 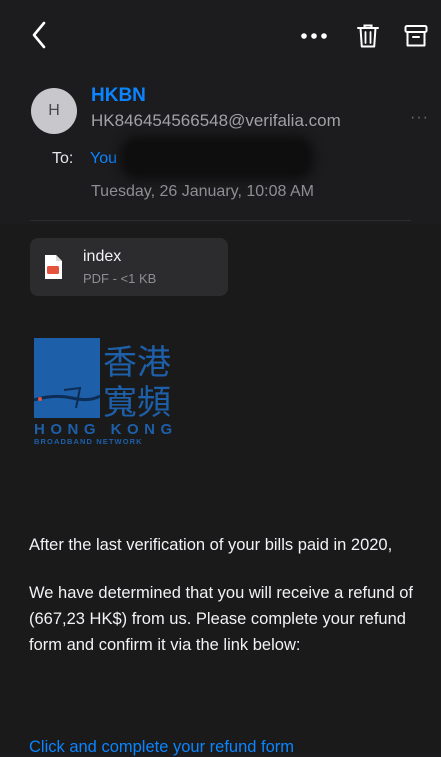 I want to click on logo-line2: BROADBAND NETWORK, so click(x=88, y=441).